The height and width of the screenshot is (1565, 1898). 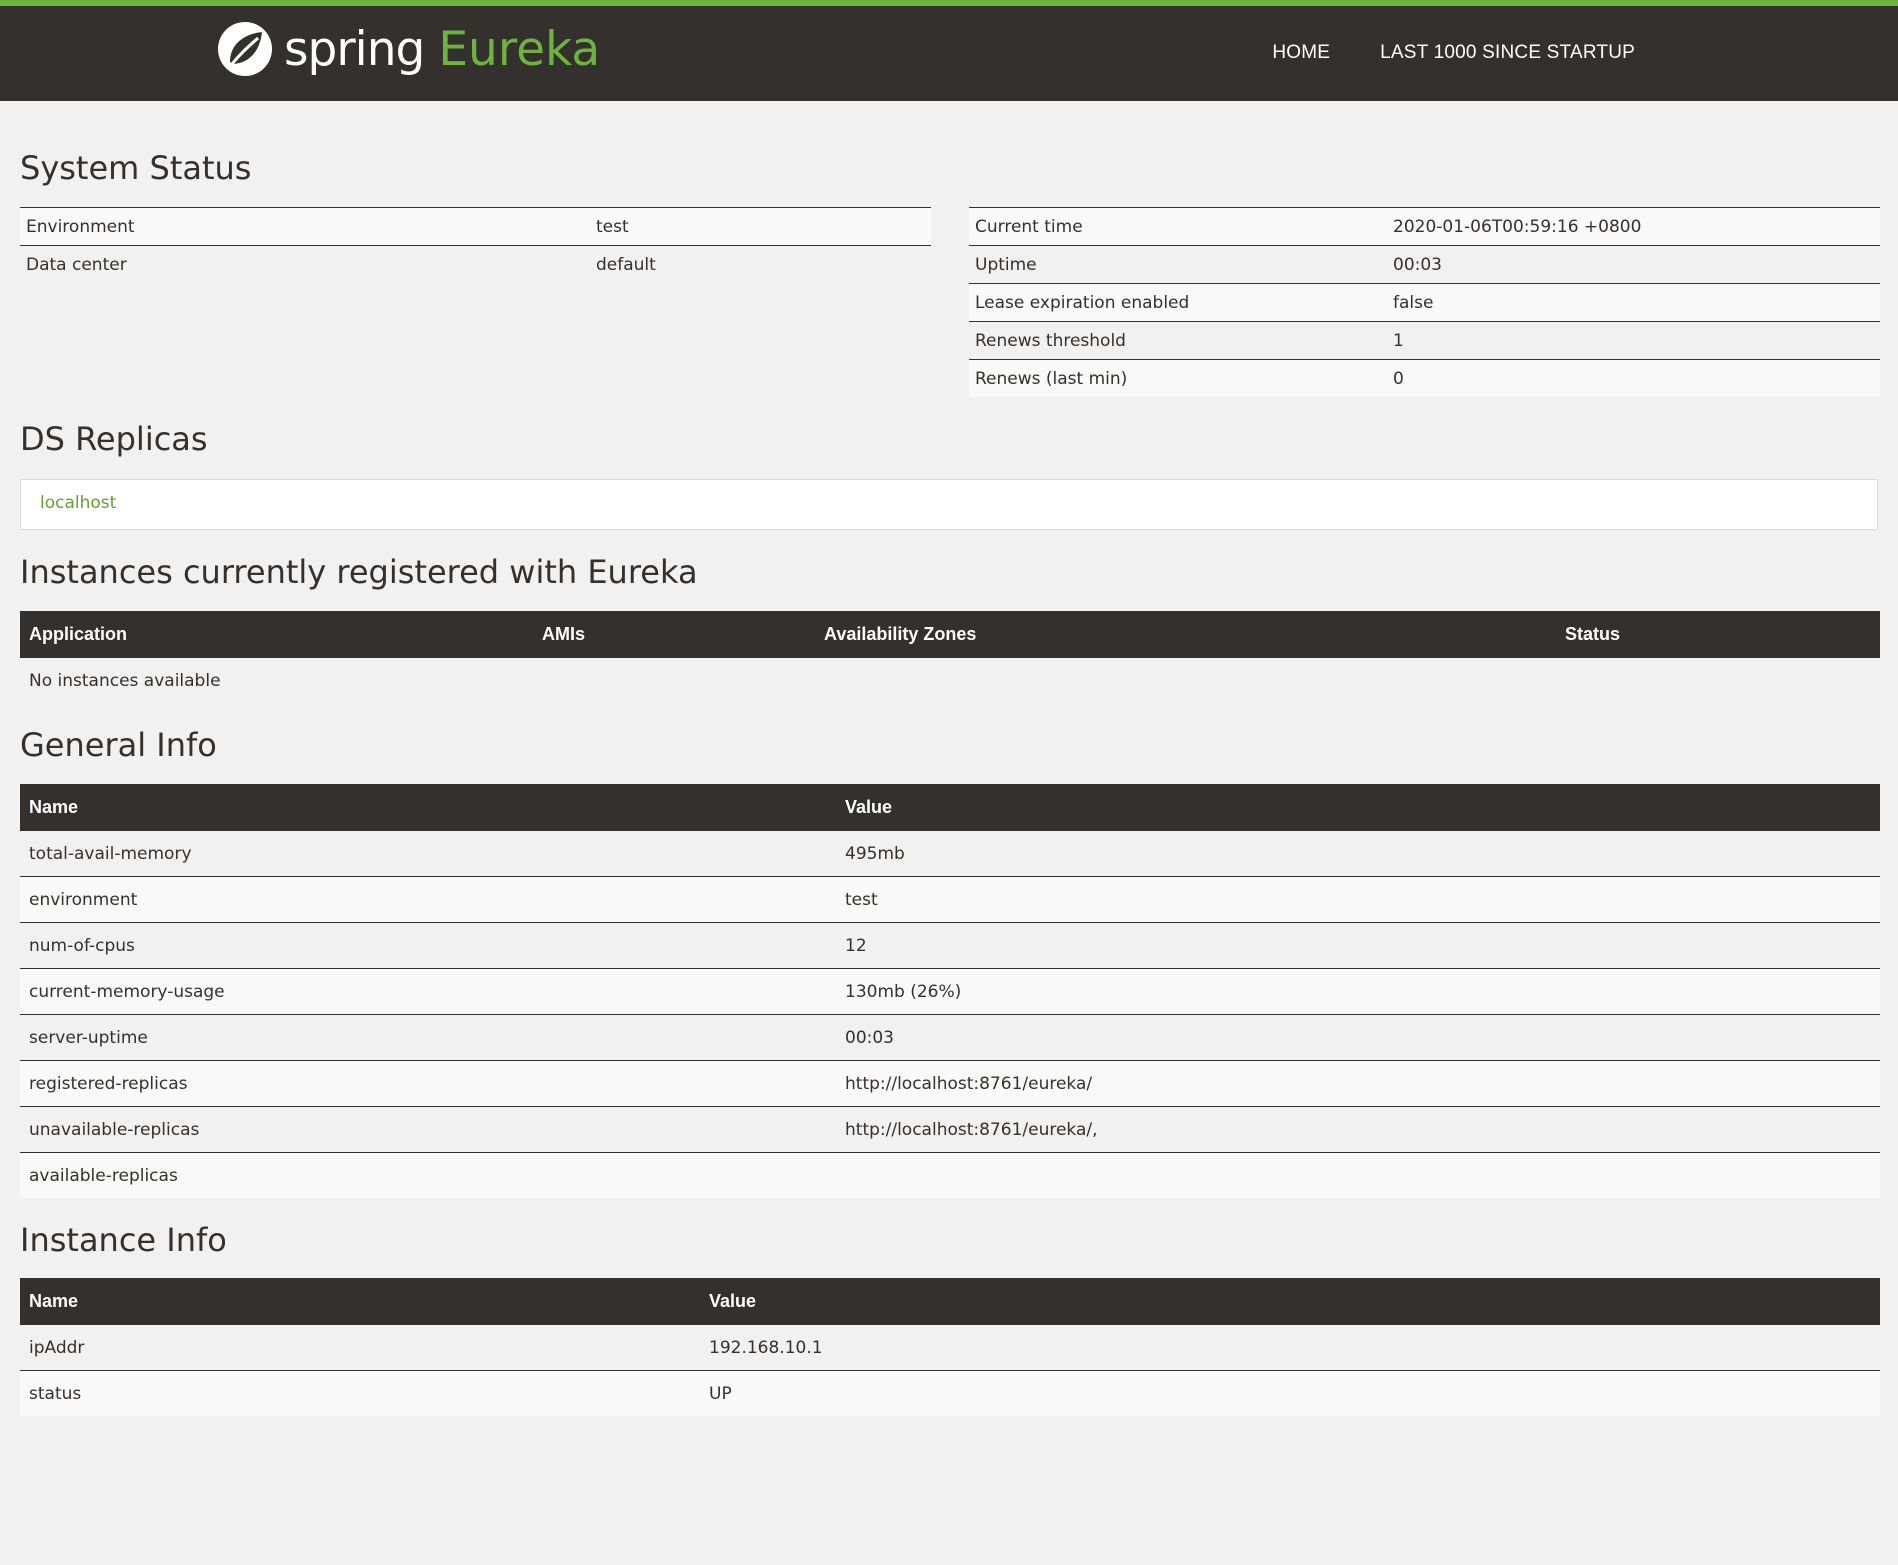 What do you see at coordinates (123, 1240) in the screenshot?
I see `instance-info-heading: Instance Info` at bounding box center [123, 1240].